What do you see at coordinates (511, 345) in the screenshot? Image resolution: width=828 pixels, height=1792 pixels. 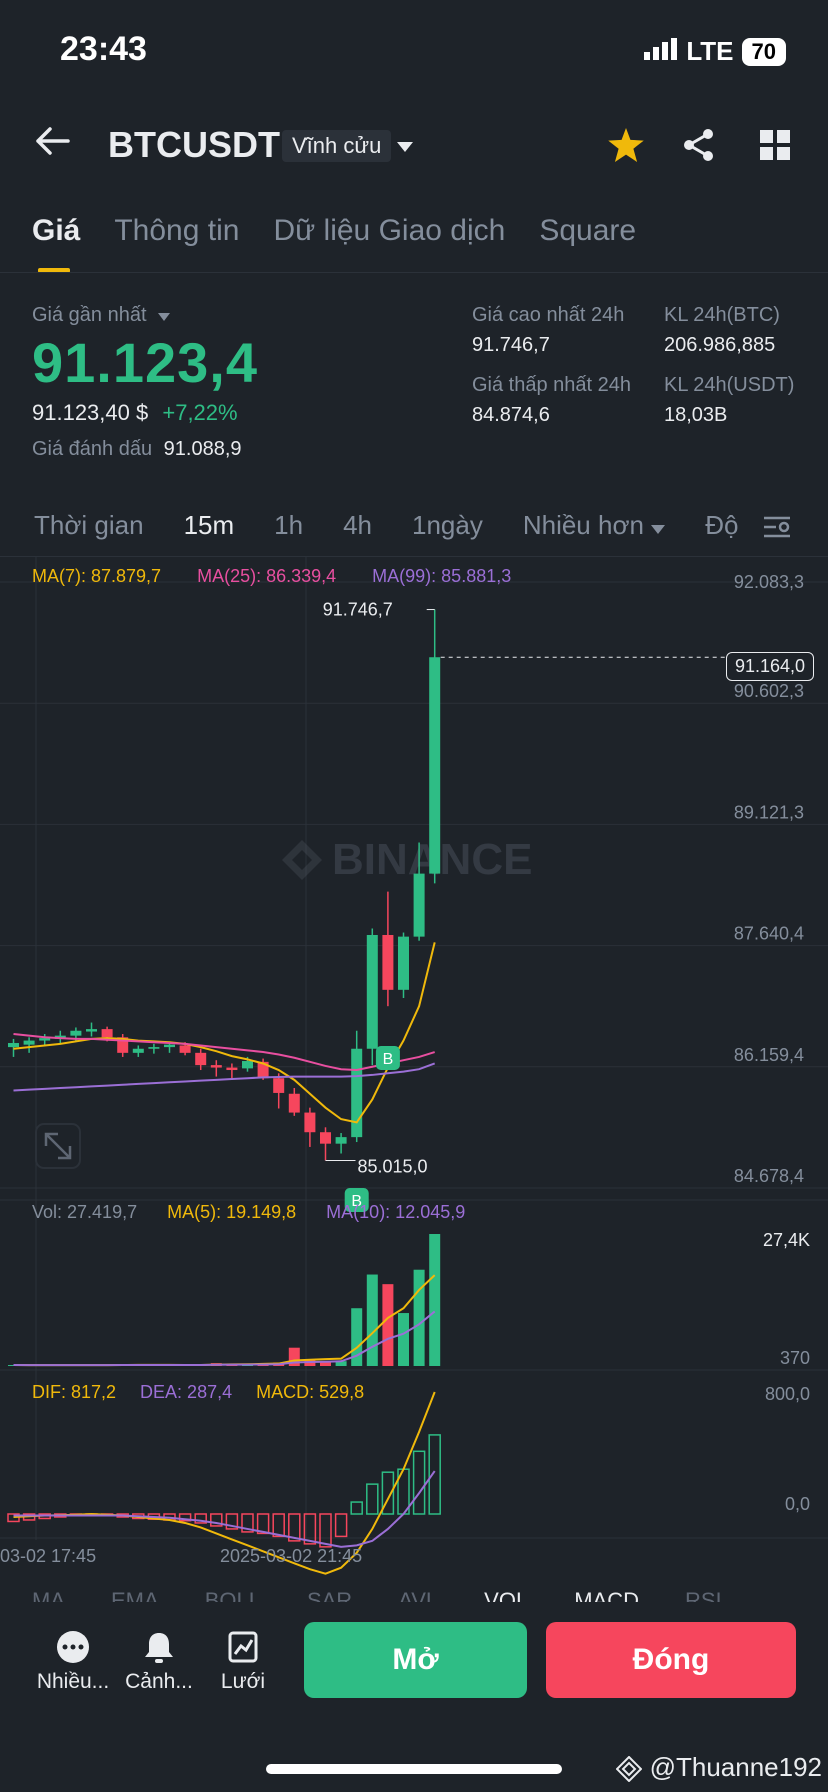 I see `high-24h: 91.746,7` at bounding box center [511, 345].